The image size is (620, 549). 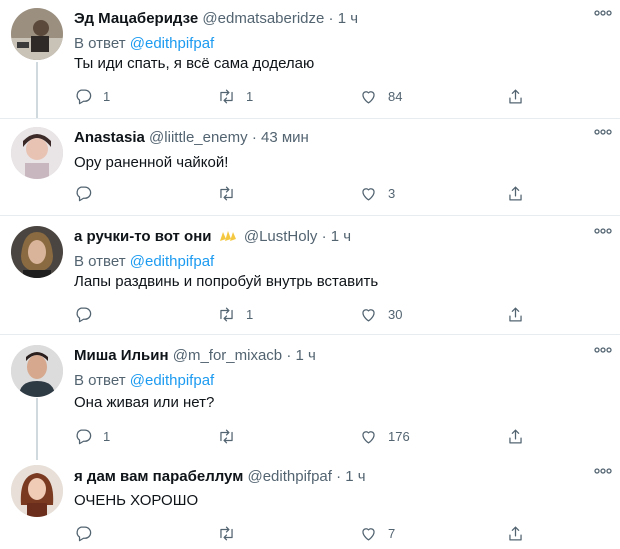 What do you see at coordinates (151, 162) in the screenshot?
I see `tweet-text: Ору раненной чайкой!` at bounding box center [151, 162].